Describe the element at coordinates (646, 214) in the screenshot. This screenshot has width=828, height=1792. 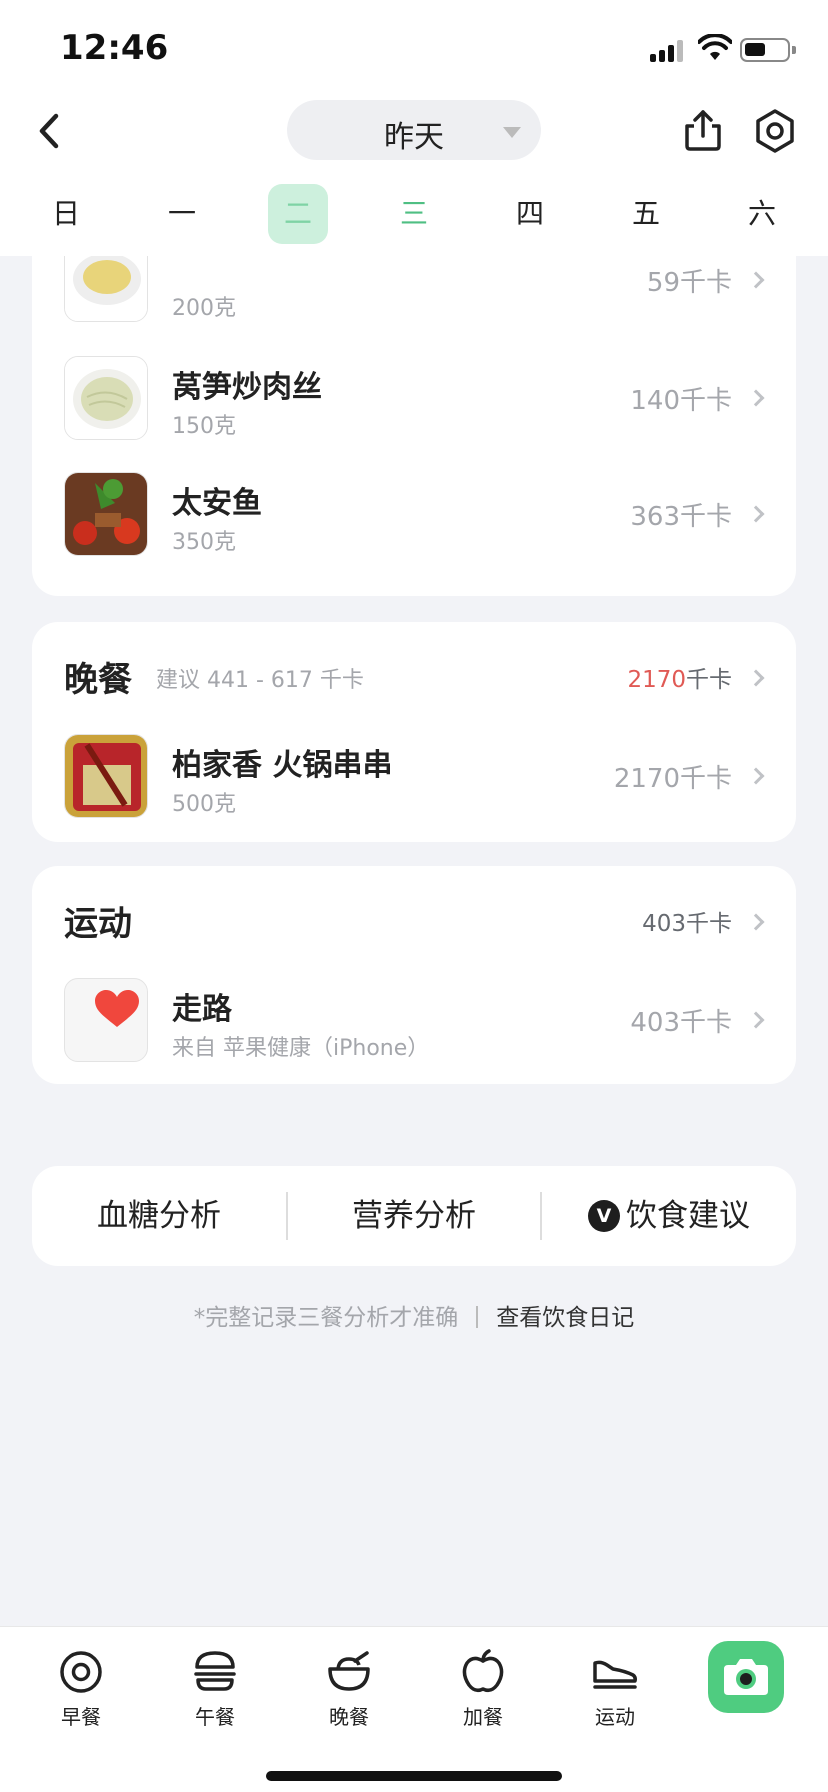
I see `weekday-fri: 五` at that location.